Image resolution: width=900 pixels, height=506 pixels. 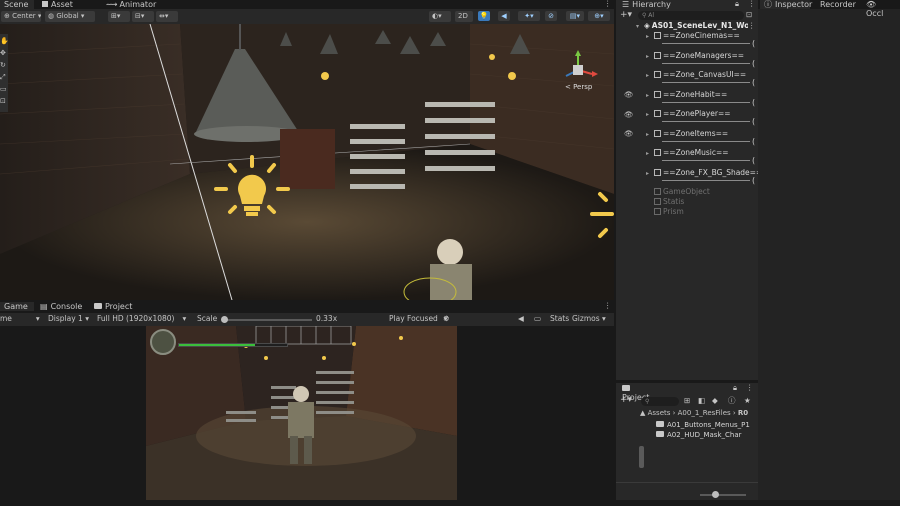 I want to click on tab-project: Project, so click(x=115, y=306).